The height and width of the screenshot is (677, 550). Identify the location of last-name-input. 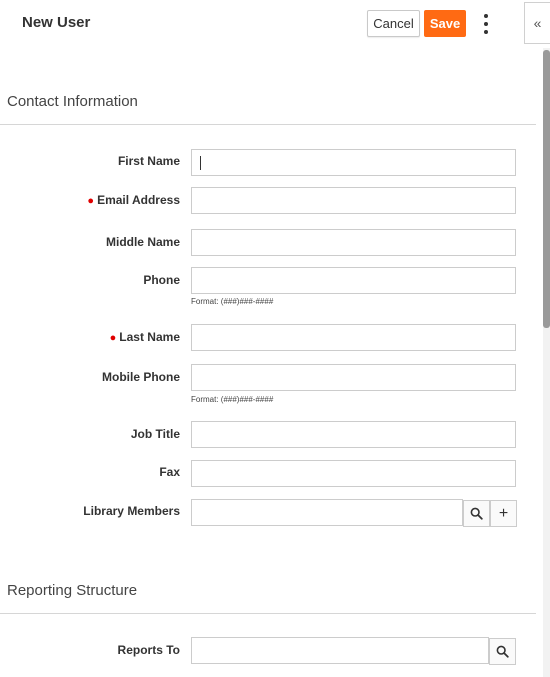
(353, 337).